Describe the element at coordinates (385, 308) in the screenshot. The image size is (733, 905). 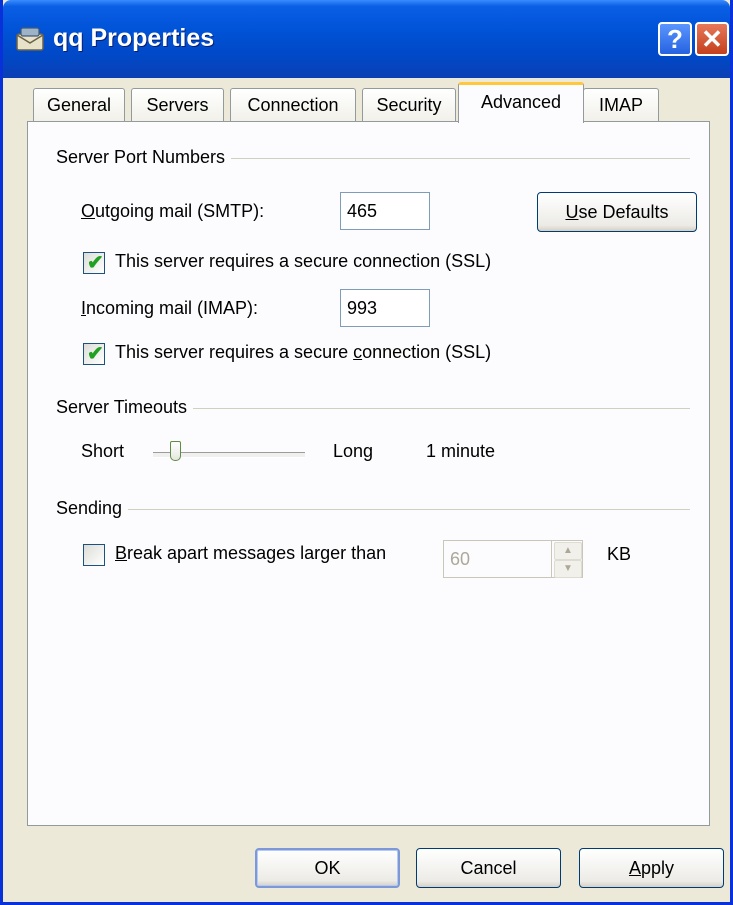
I see `incoming-port-input` at that location.